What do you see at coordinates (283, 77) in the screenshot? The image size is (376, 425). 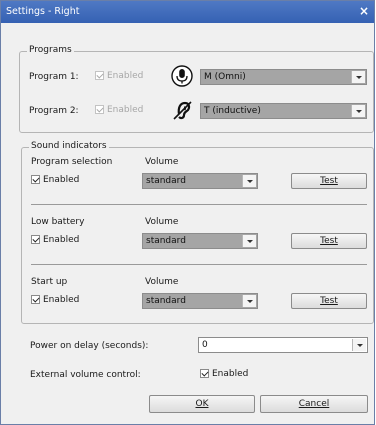 I see `program-1-mode-select: M (Omni)` at bounding box center [283, 77].